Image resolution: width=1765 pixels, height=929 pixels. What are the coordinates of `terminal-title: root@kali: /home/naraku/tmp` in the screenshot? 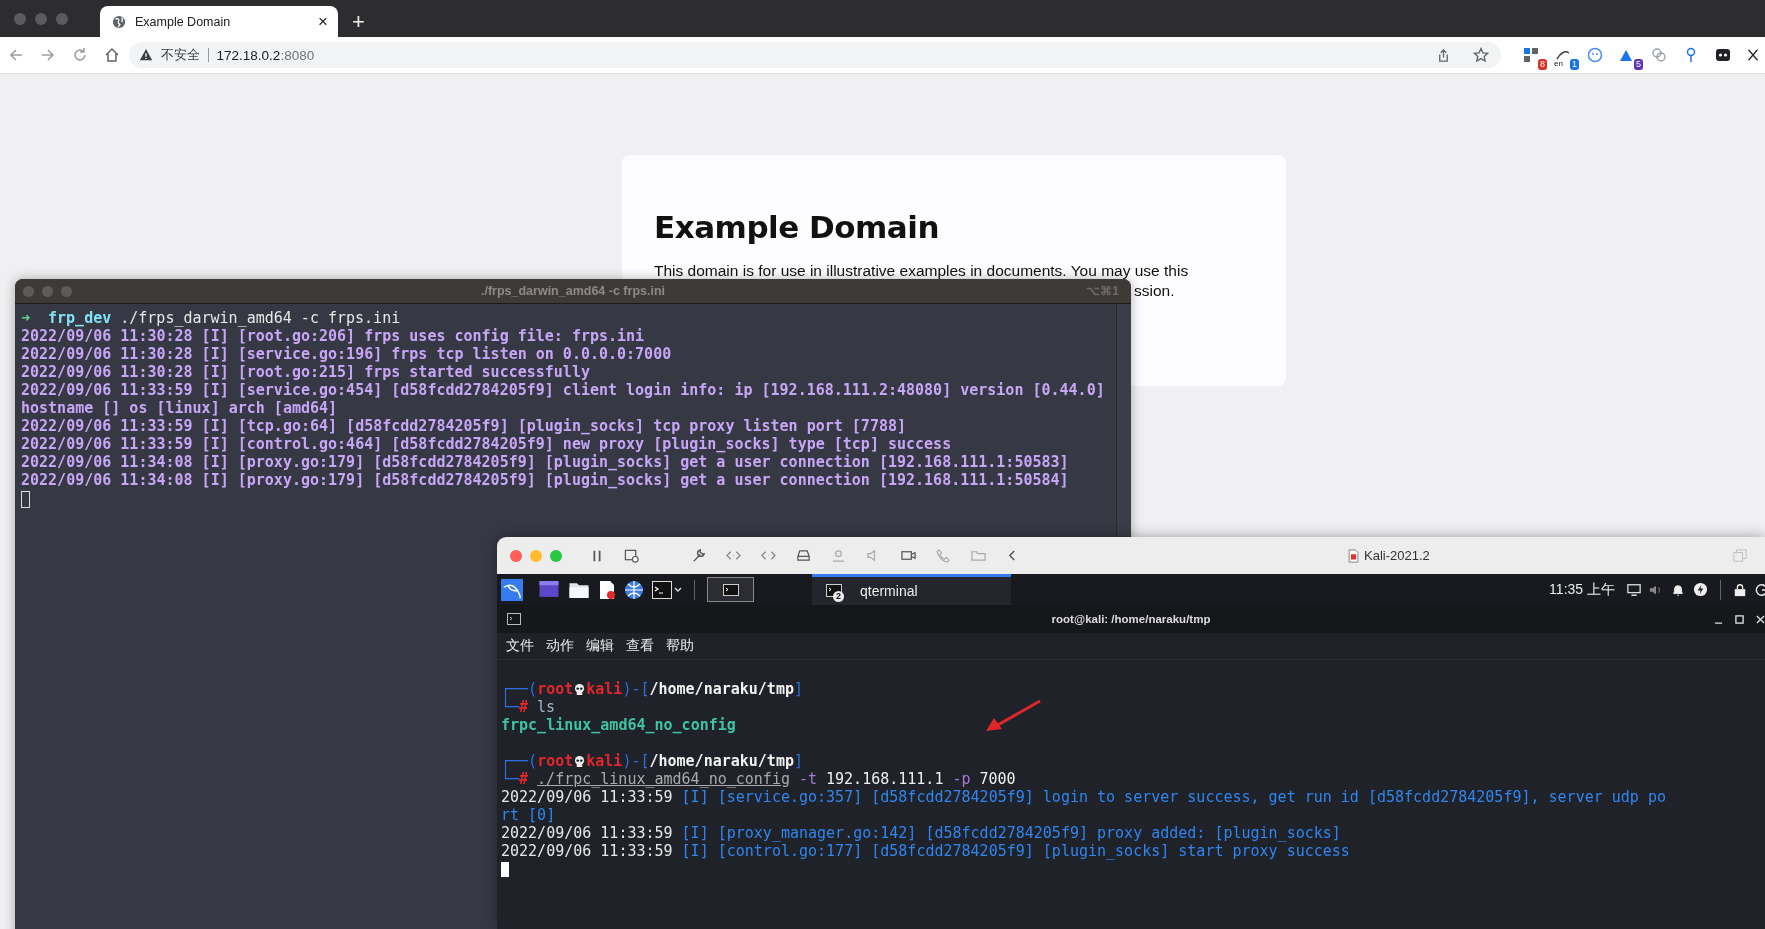 It's located at (1131, 619).